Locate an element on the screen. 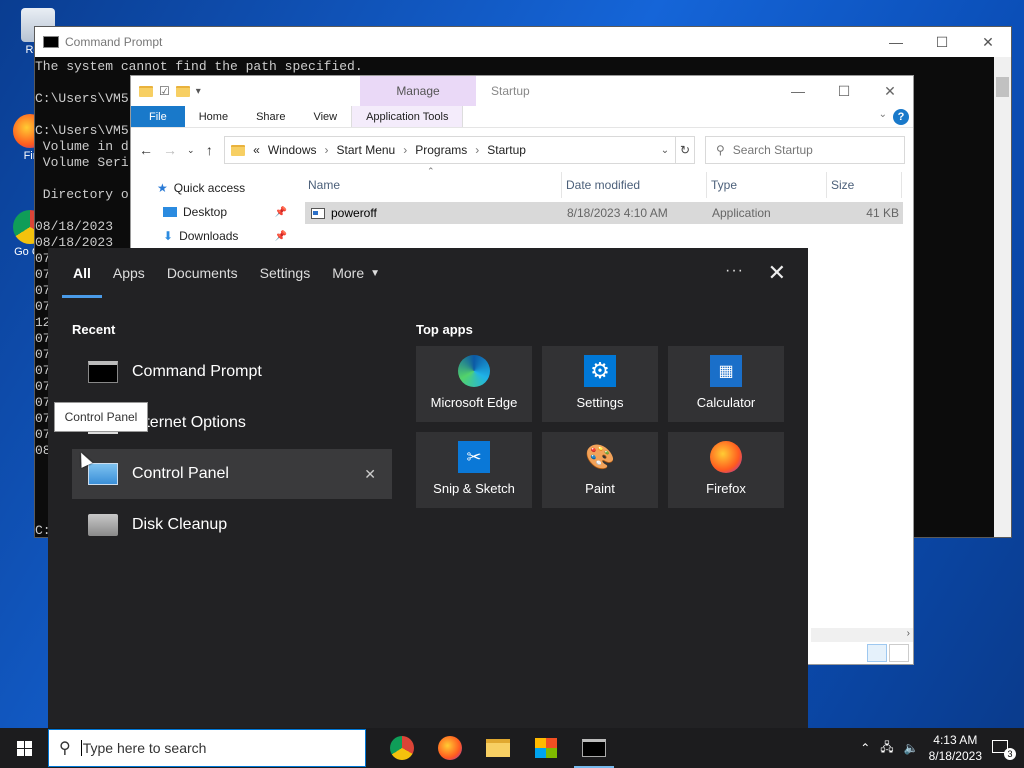  navigation-pane: ★ Quick access Desktop 📌 ⬇ Downloads 📌 is located at coordinates (216, 212).